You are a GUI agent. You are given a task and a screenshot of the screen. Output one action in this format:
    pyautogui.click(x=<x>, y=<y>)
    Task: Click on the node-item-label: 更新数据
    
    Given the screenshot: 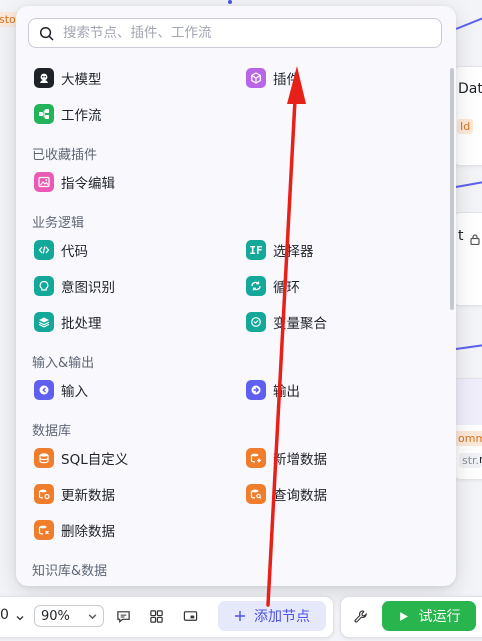 What is the action you would take?
    pyautogui.click(x=88, y=496)
    